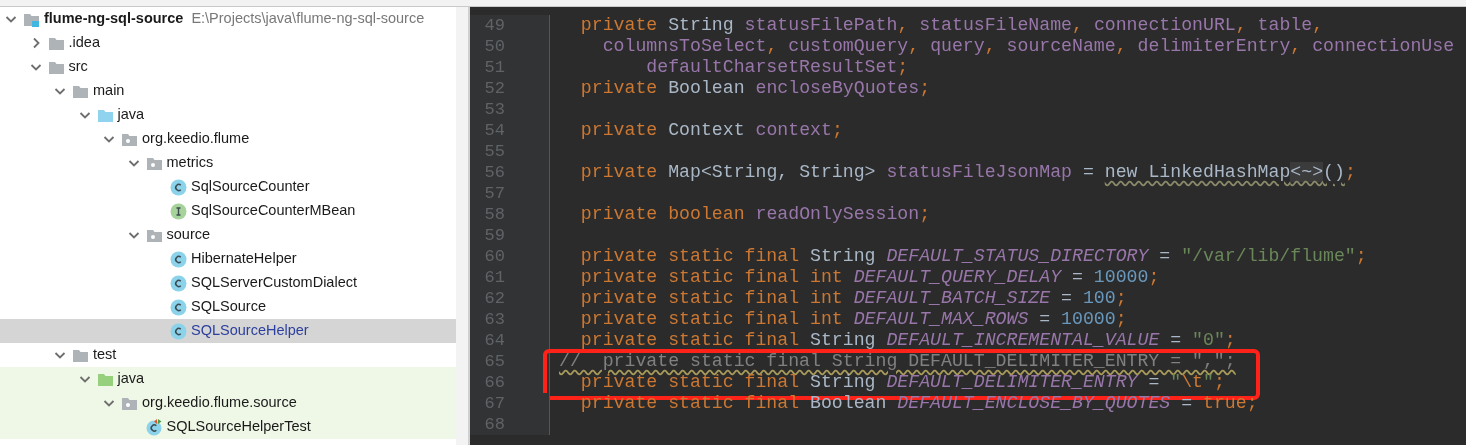 This screenshot has width=1466, height=445. I want to click on code-line: private static final String DEFAULT_DELIMITER_ENTRY = "\t";, so click(902, 382).